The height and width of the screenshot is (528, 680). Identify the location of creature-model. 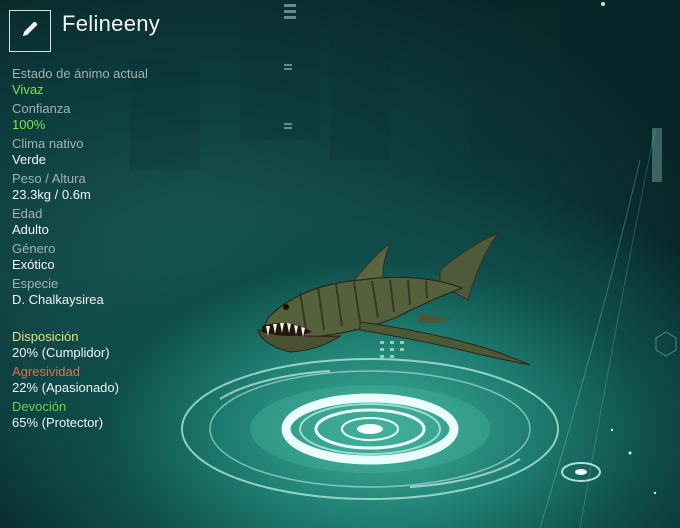
(394, 298).